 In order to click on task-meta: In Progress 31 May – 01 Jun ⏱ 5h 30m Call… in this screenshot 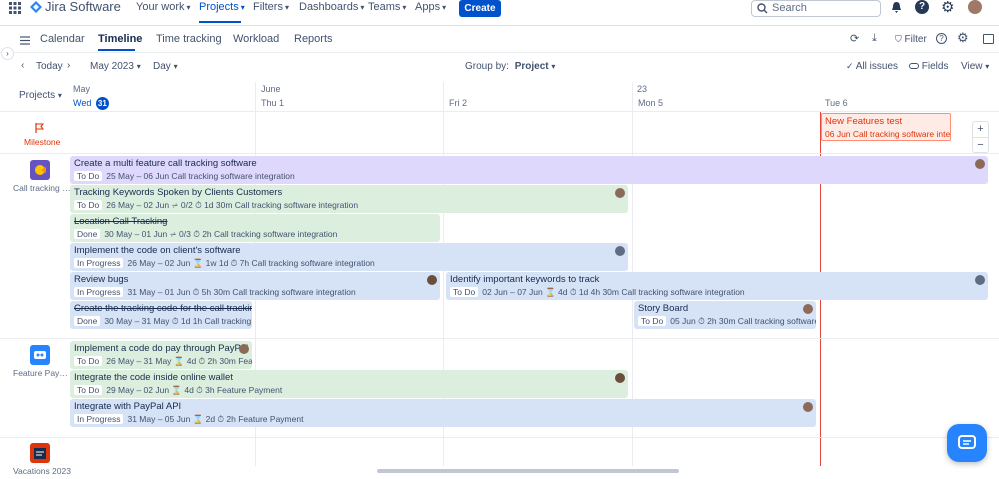, I will do `click(215, 292)`.